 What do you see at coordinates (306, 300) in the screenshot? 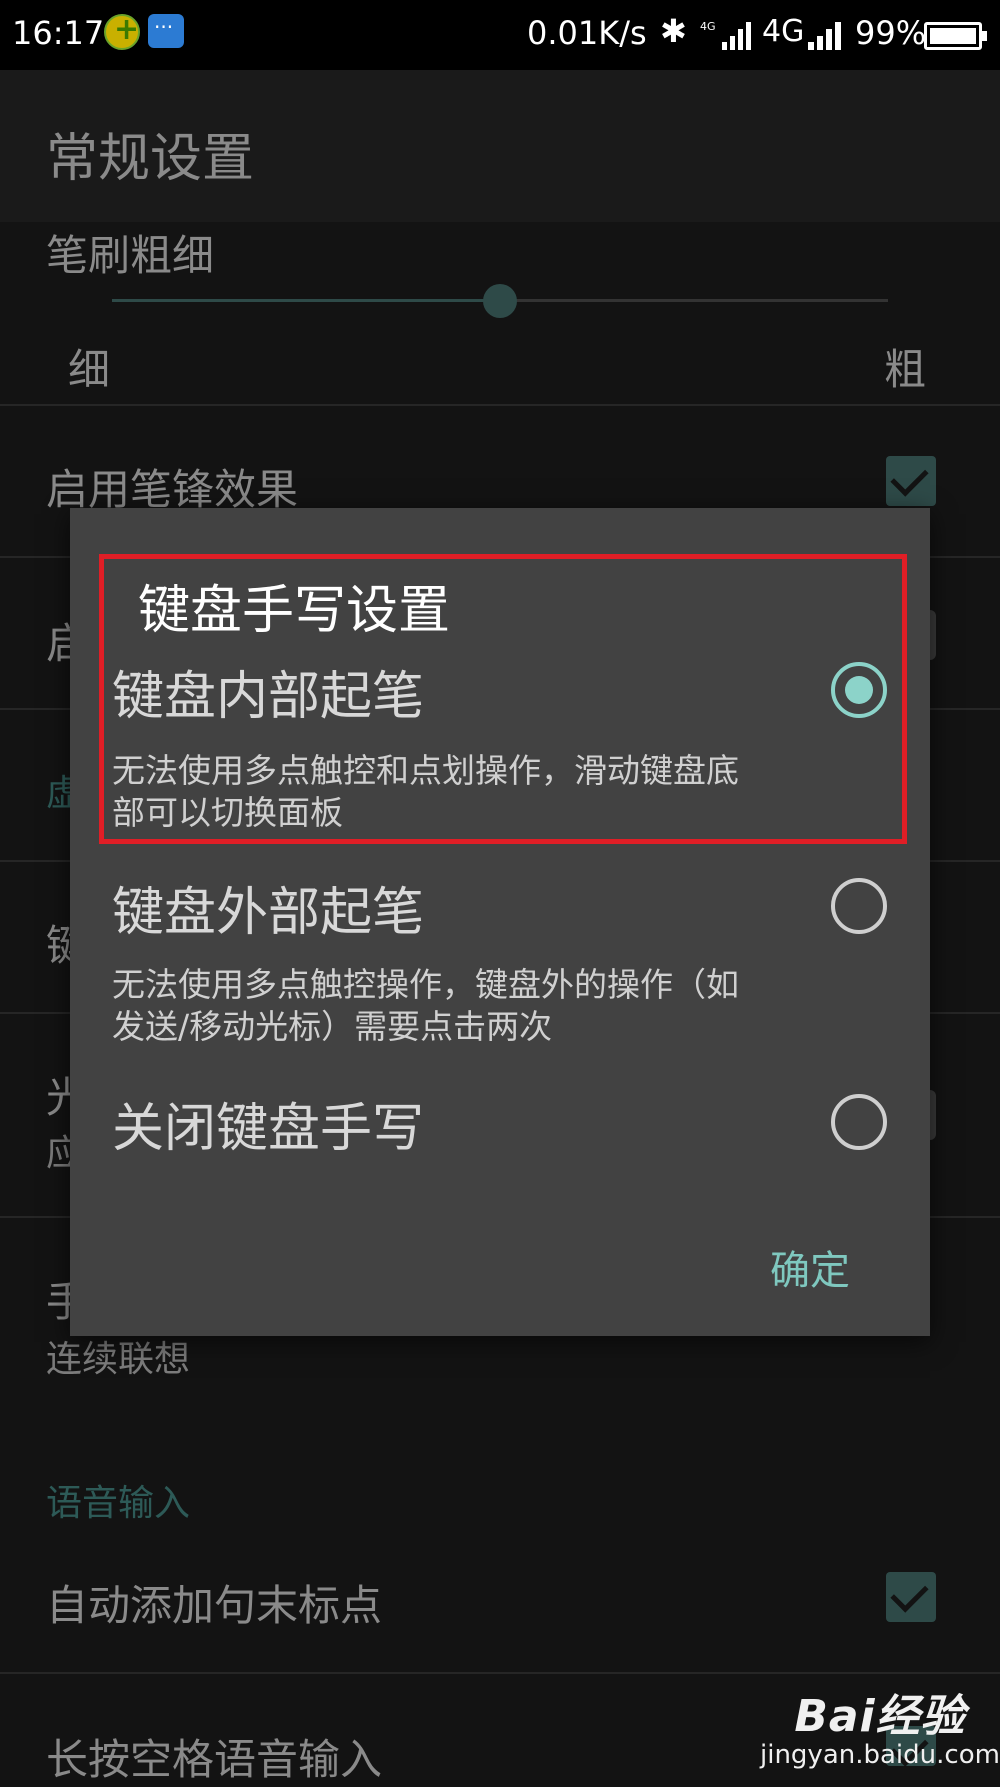
I see `brush-width-slider-fill` at bounding box center [306, 300].